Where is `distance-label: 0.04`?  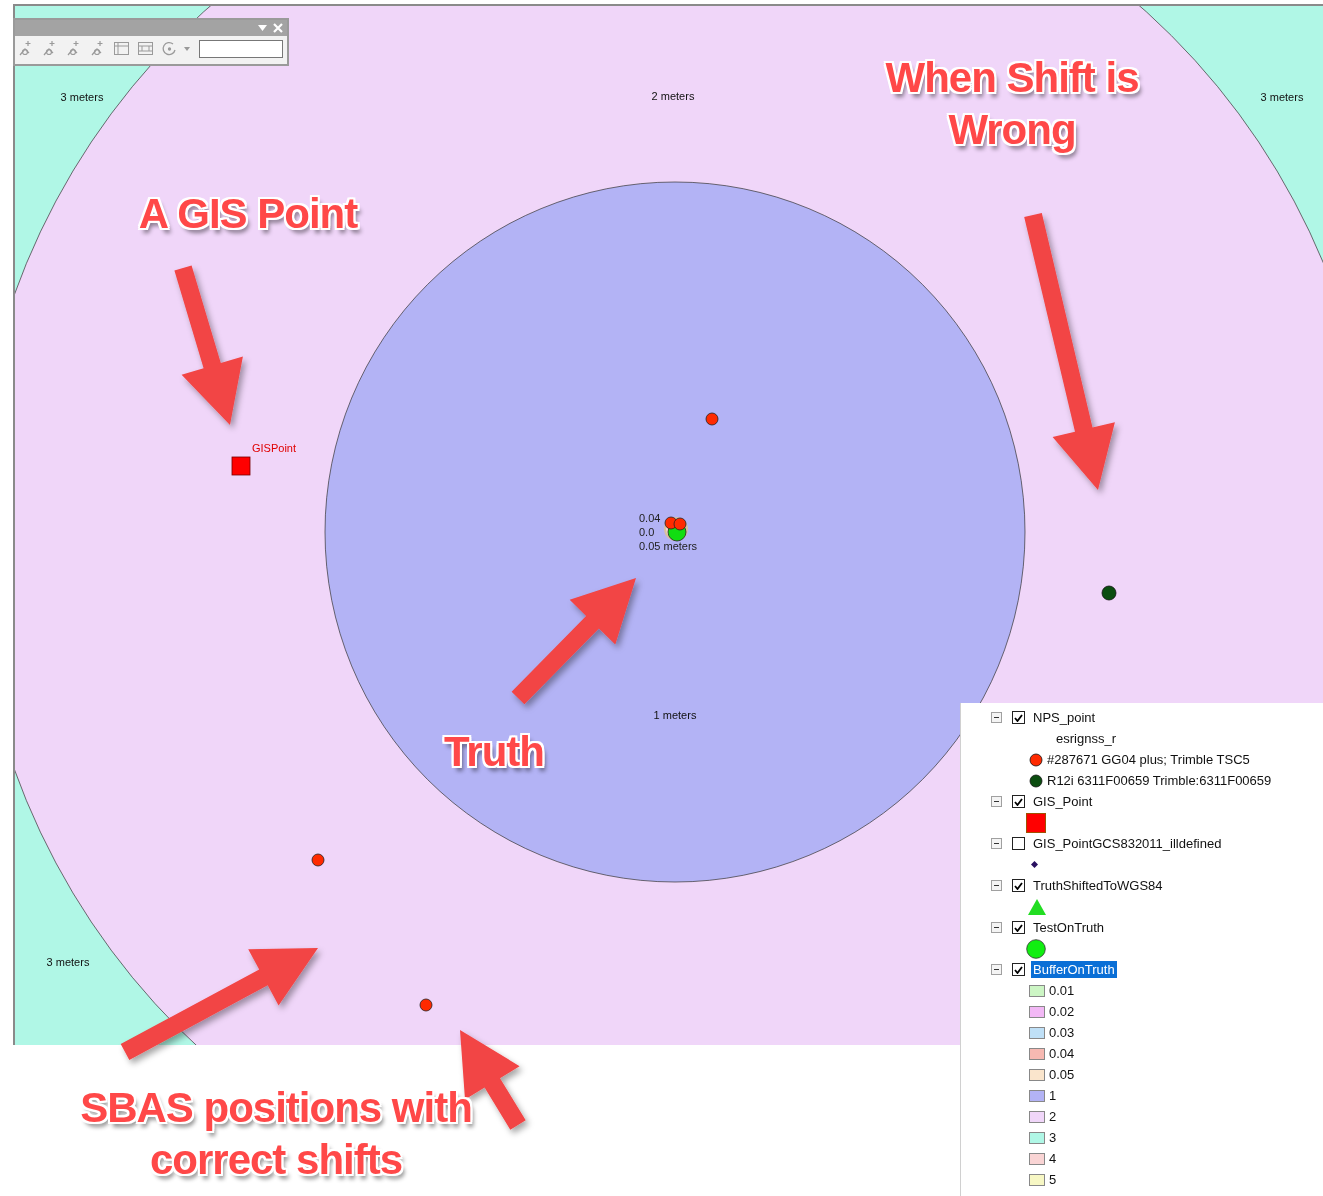 distance-label: 0.04 is located at coordinates (650, 518).